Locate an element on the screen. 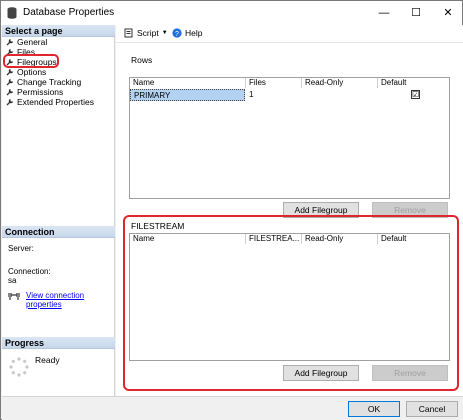  dialog-footer: OK Cancel is located at coordinates (232, 408).